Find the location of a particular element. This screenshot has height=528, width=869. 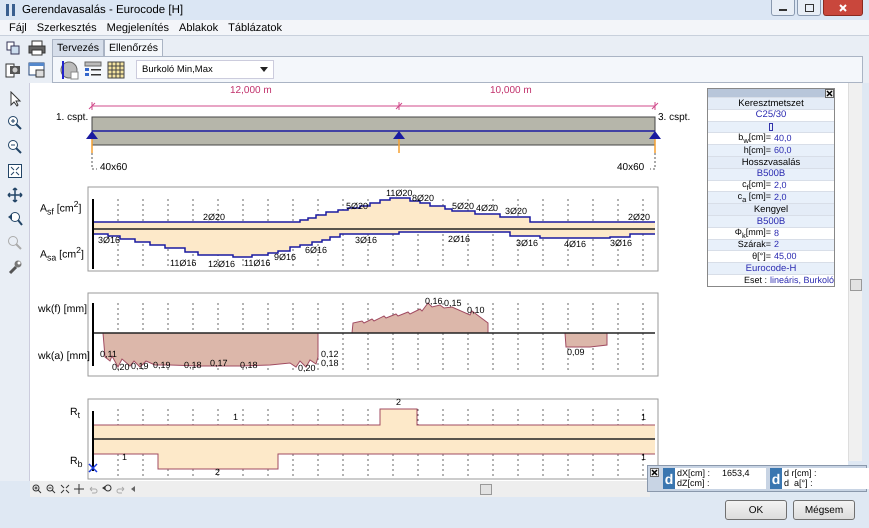

menu-item: Táblázatok is located at coordinates (255, 28).